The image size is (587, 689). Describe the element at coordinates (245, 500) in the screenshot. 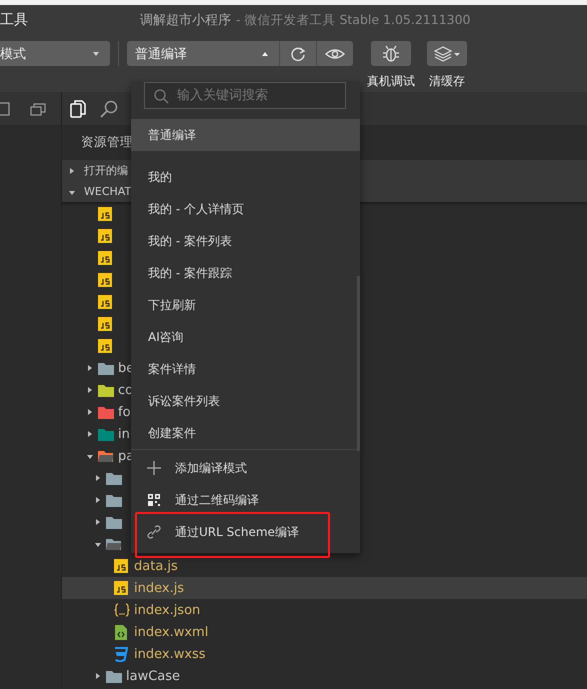

I see `menu-action: 通过二维码编译` at that location.